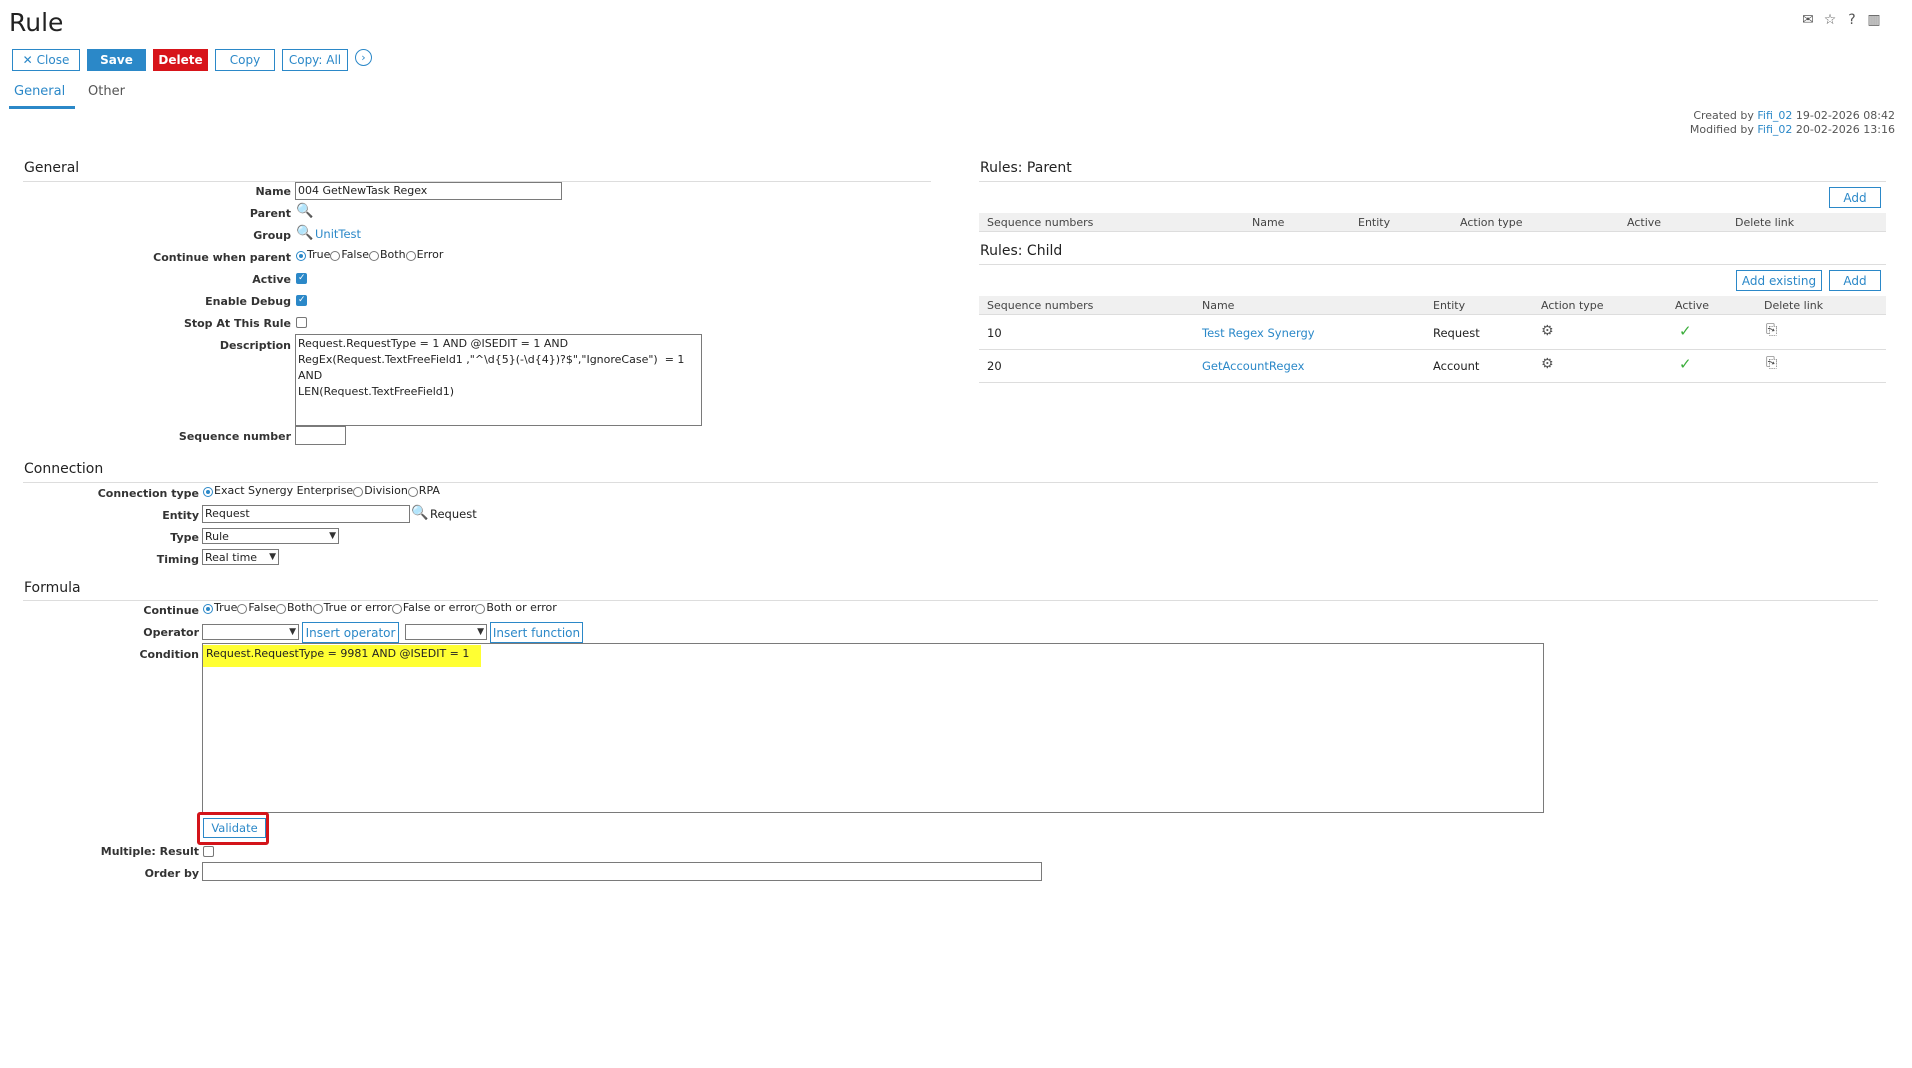 The image size is (1912, 1068). Describe the element at coordinates (453, 514) in the screenshot. I see `entity-display: Request` at that location.